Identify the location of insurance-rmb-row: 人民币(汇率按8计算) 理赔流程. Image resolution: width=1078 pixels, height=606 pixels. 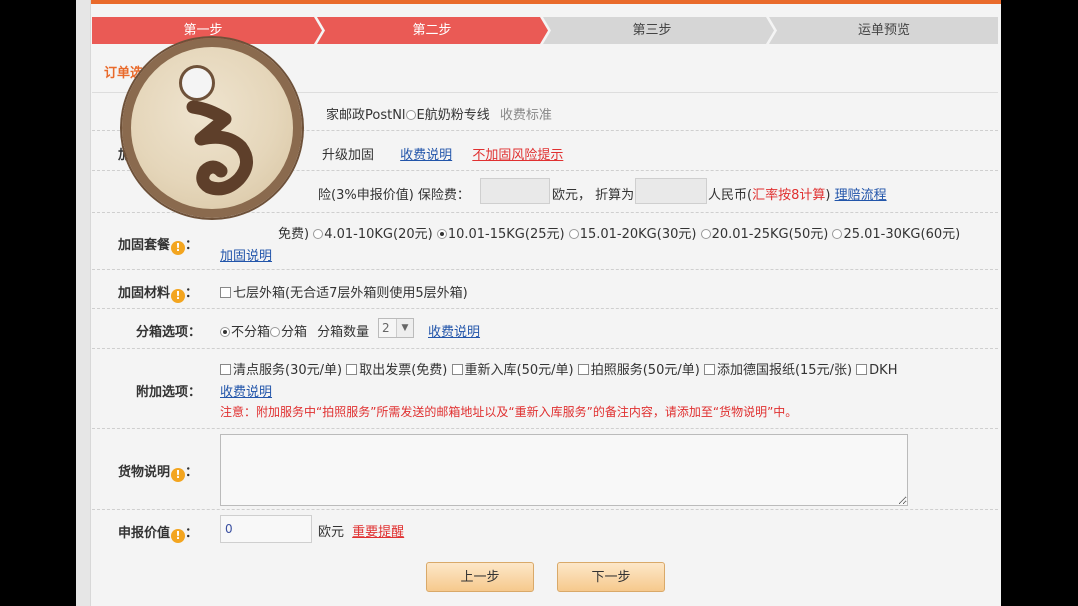
(797, 193).